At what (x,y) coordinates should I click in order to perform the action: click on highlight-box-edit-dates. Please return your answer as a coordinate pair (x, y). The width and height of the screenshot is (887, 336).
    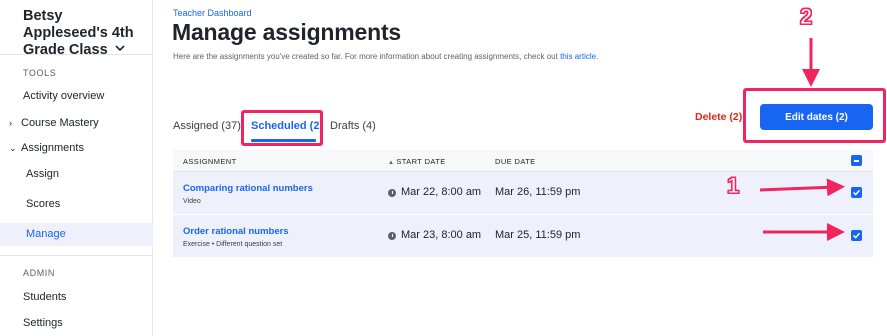
    Looking at the image, I should click on (814, 115).